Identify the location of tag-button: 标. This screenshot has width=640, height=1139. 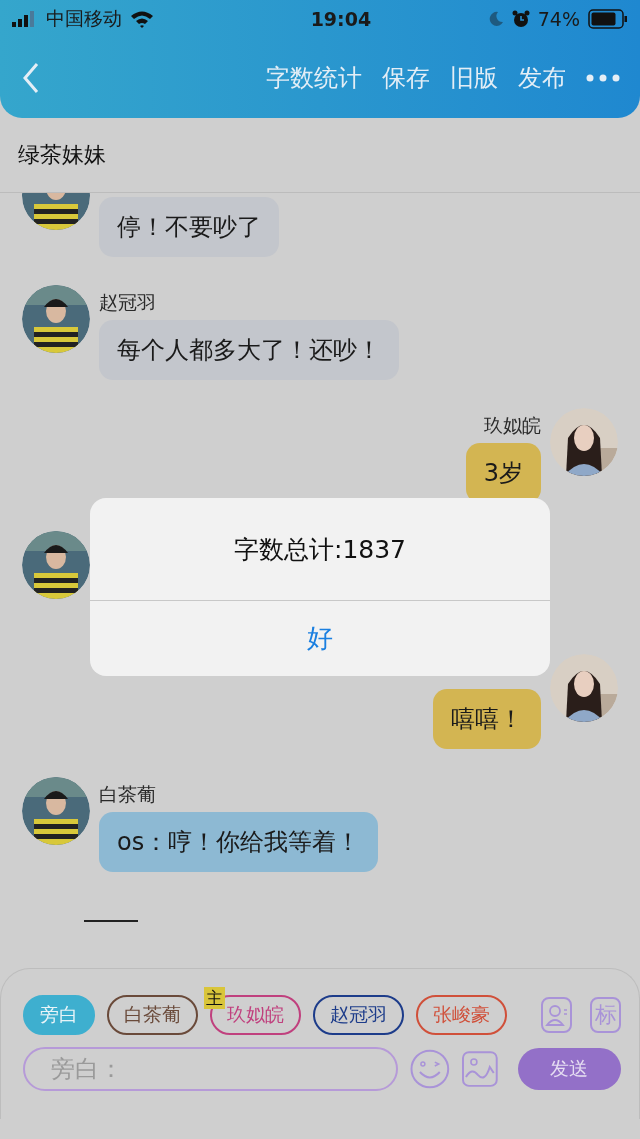
(605, 1015).